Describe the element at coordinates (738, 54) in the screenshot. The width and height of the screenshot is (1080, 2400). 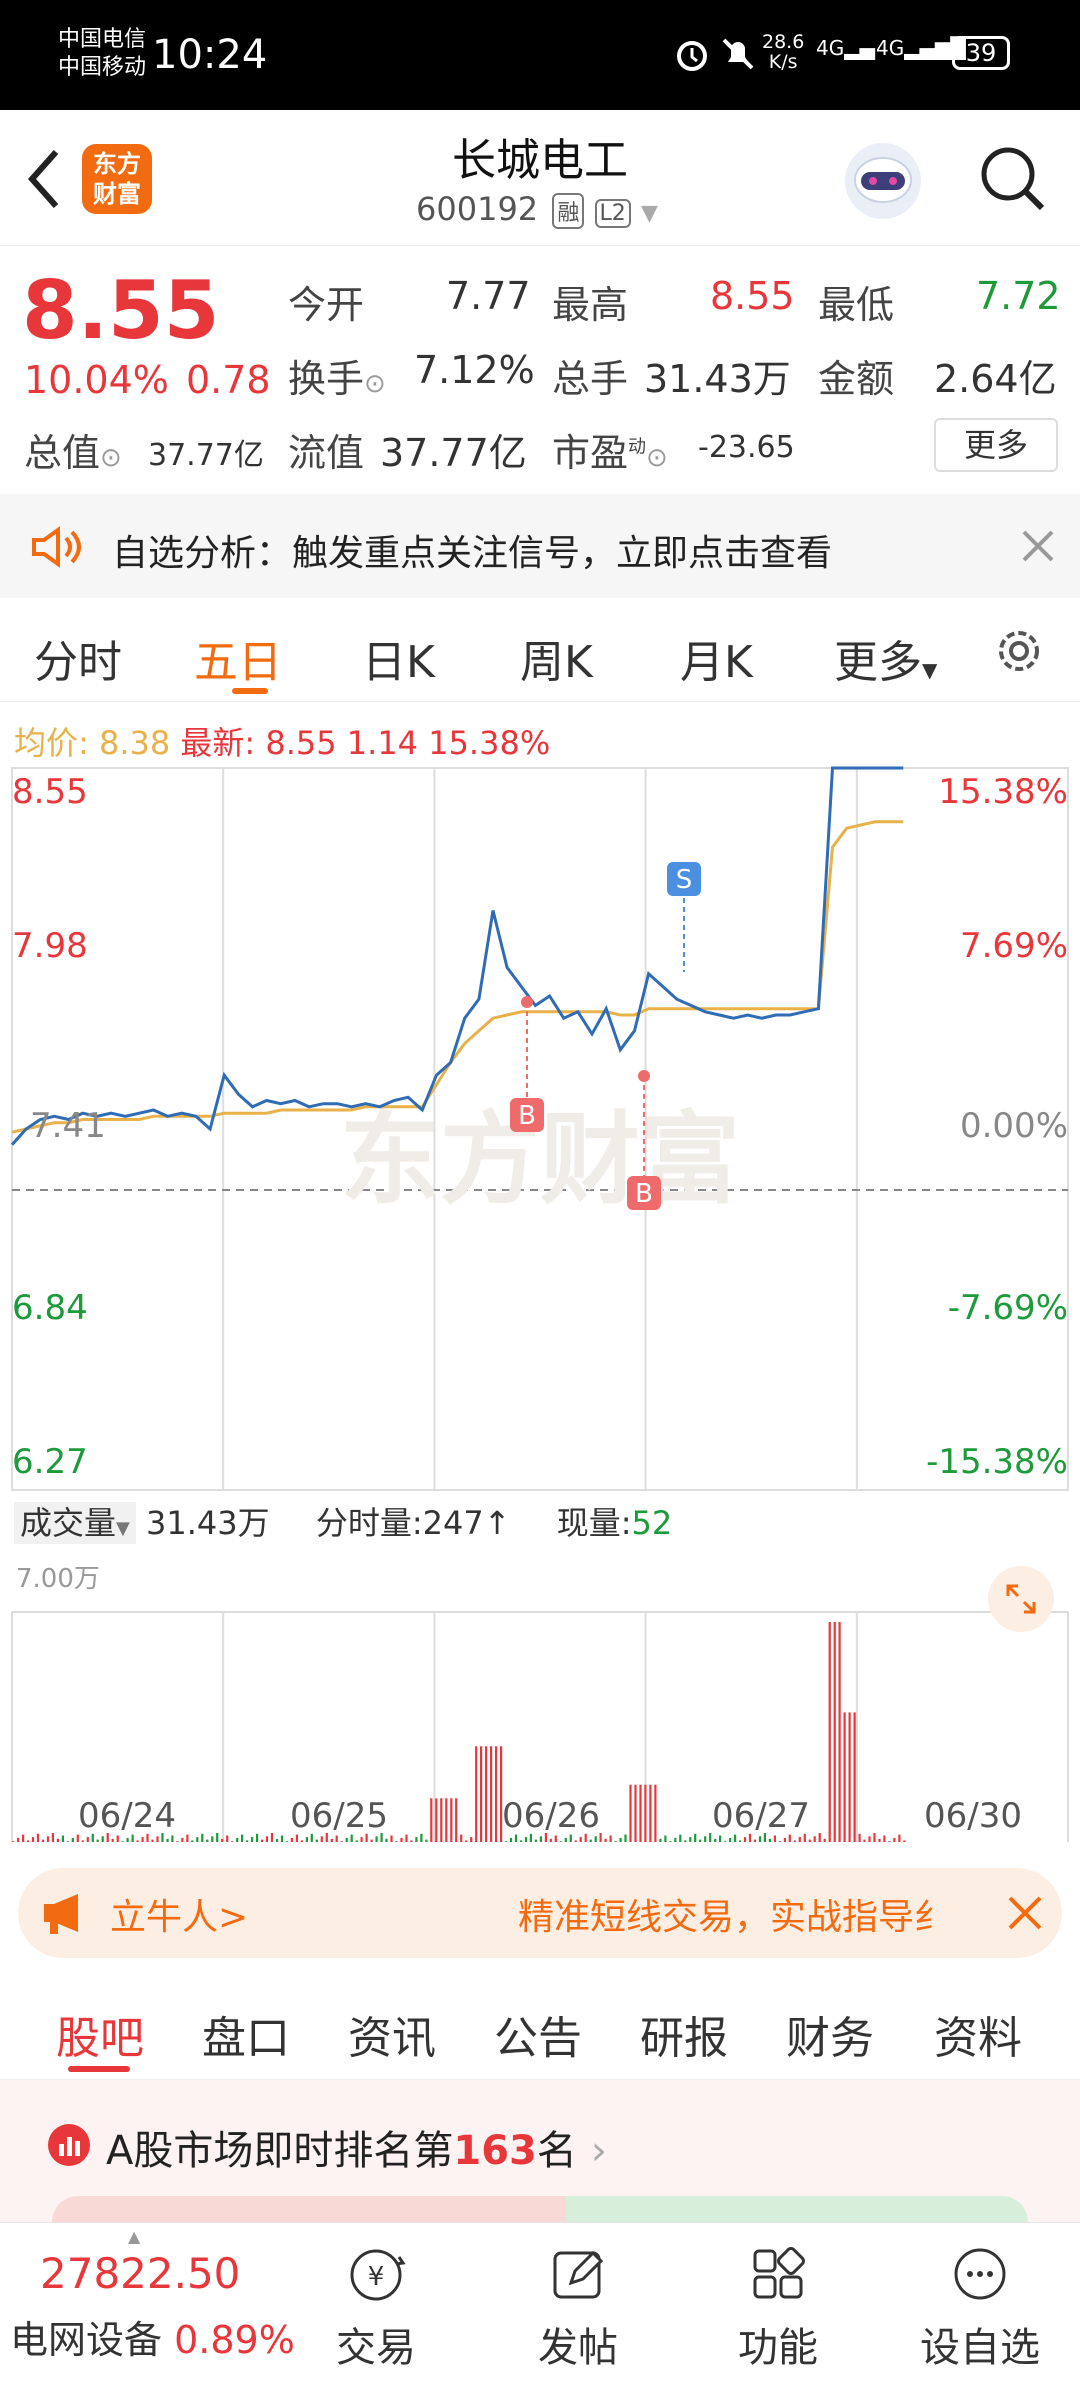
I see `mute-icon` at that location.